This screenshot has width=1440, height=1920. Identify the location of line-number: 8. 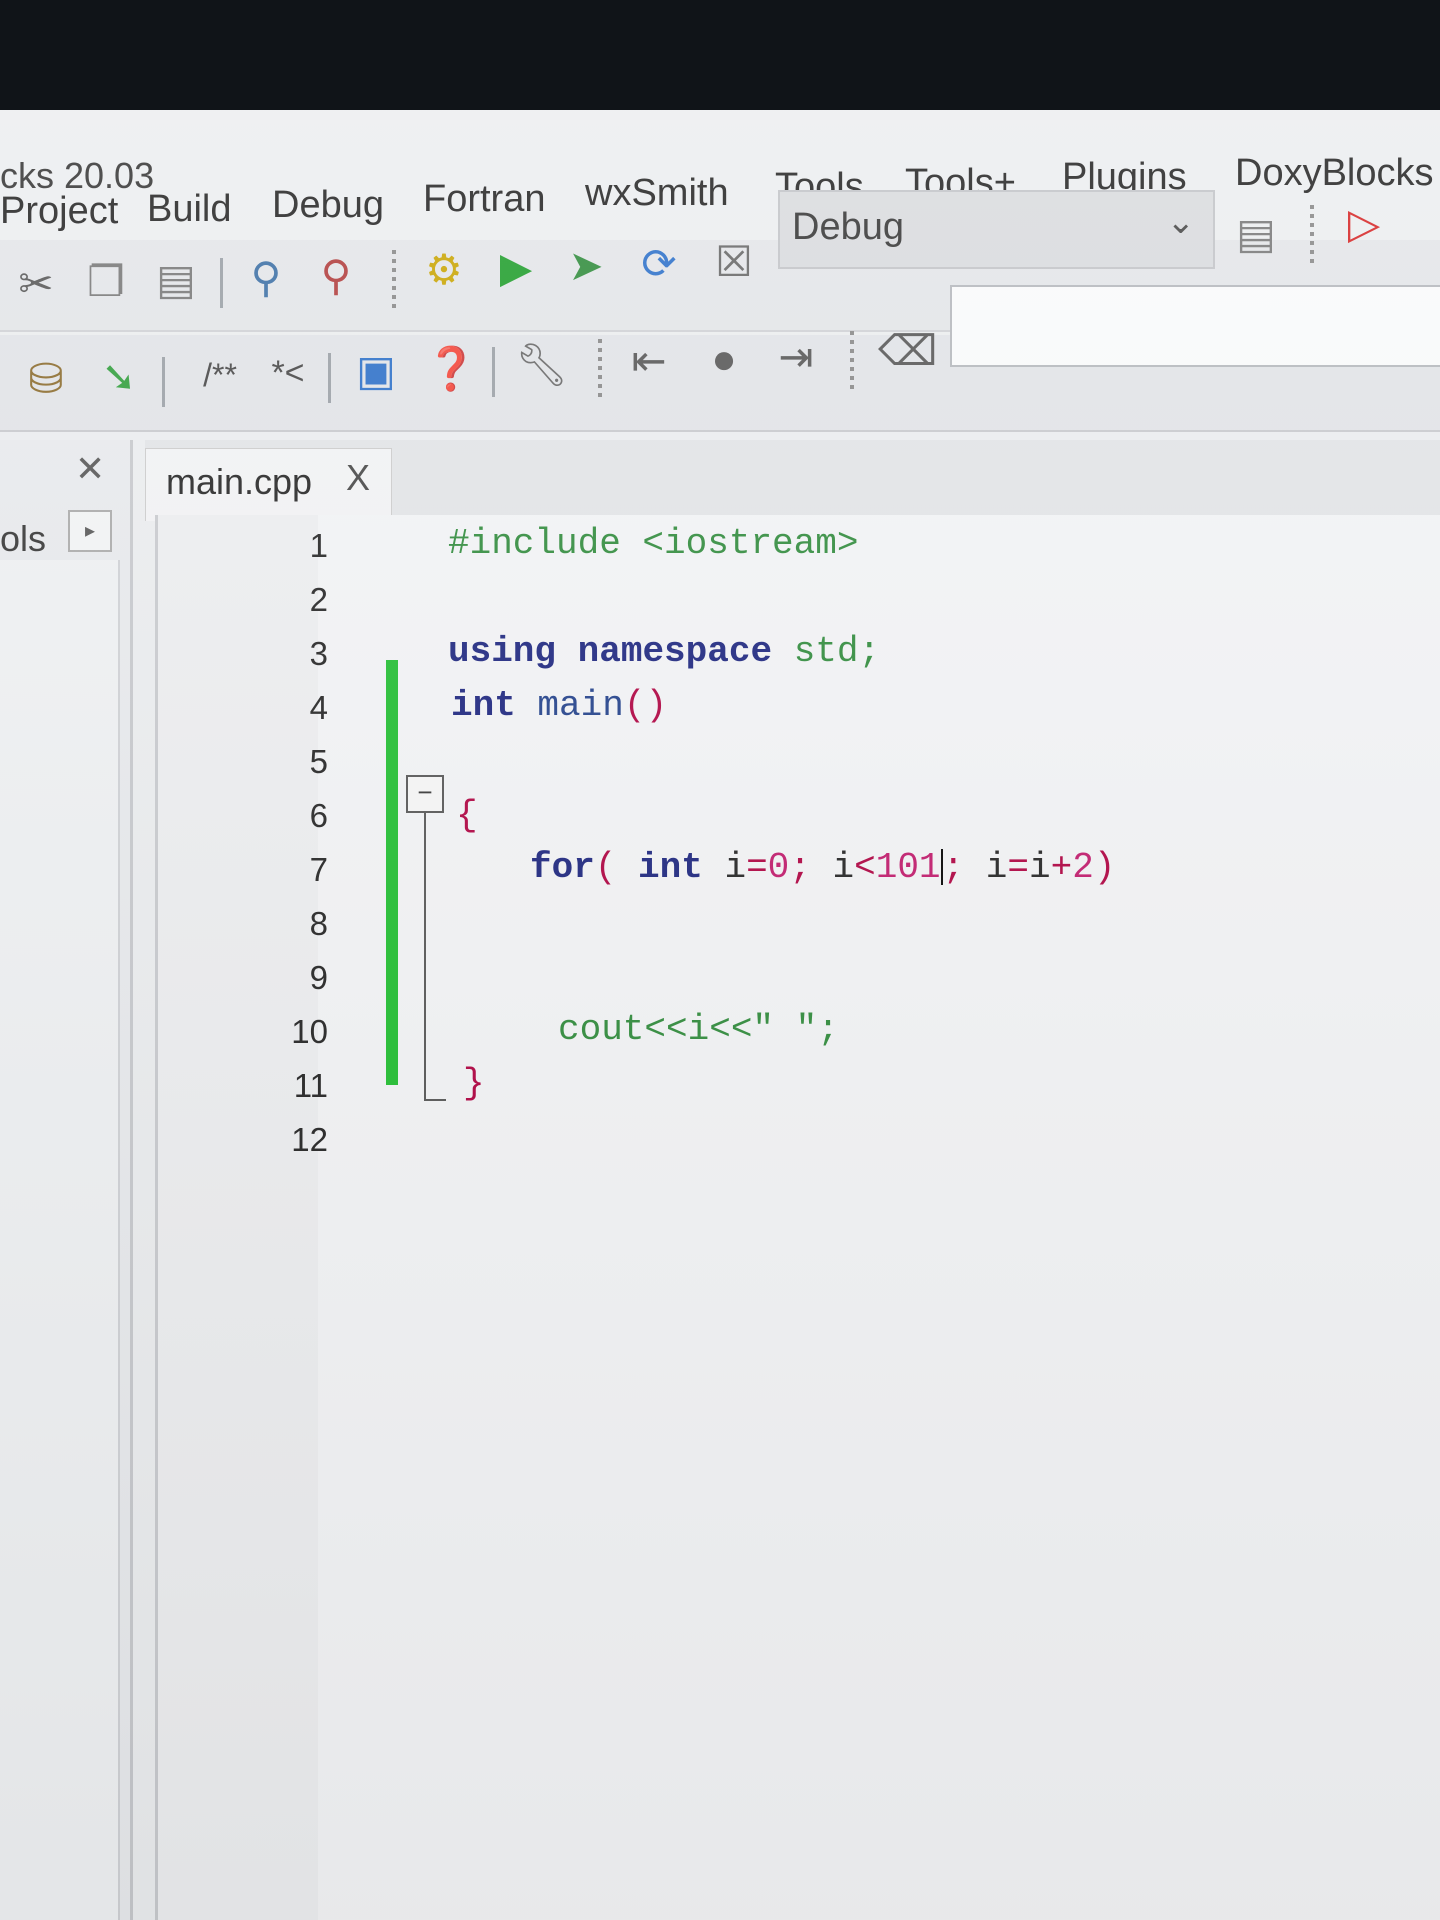
(318, 923).